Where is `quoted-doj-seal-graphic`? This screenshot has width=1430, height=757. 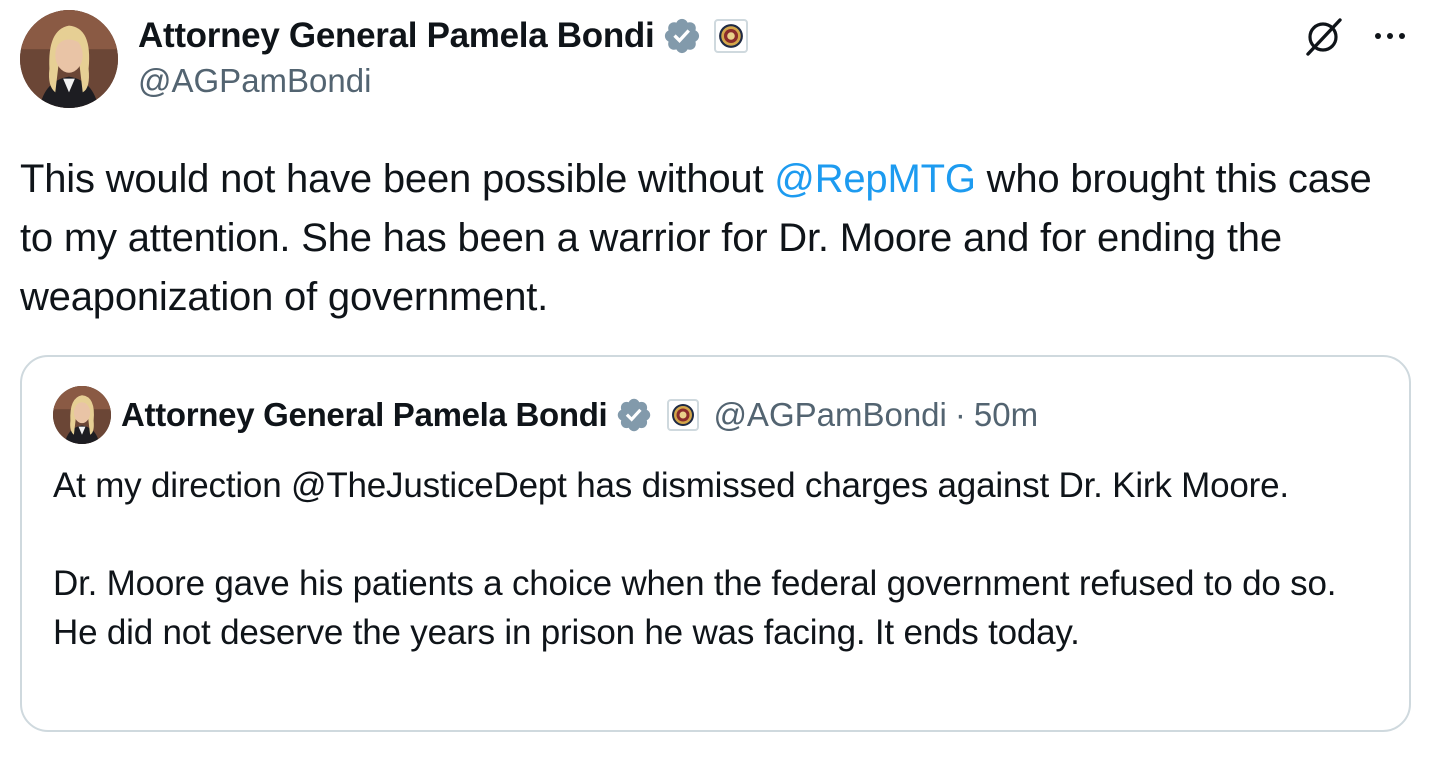 quoted-doj-seal-graphic is located at coordinates (683, 415).